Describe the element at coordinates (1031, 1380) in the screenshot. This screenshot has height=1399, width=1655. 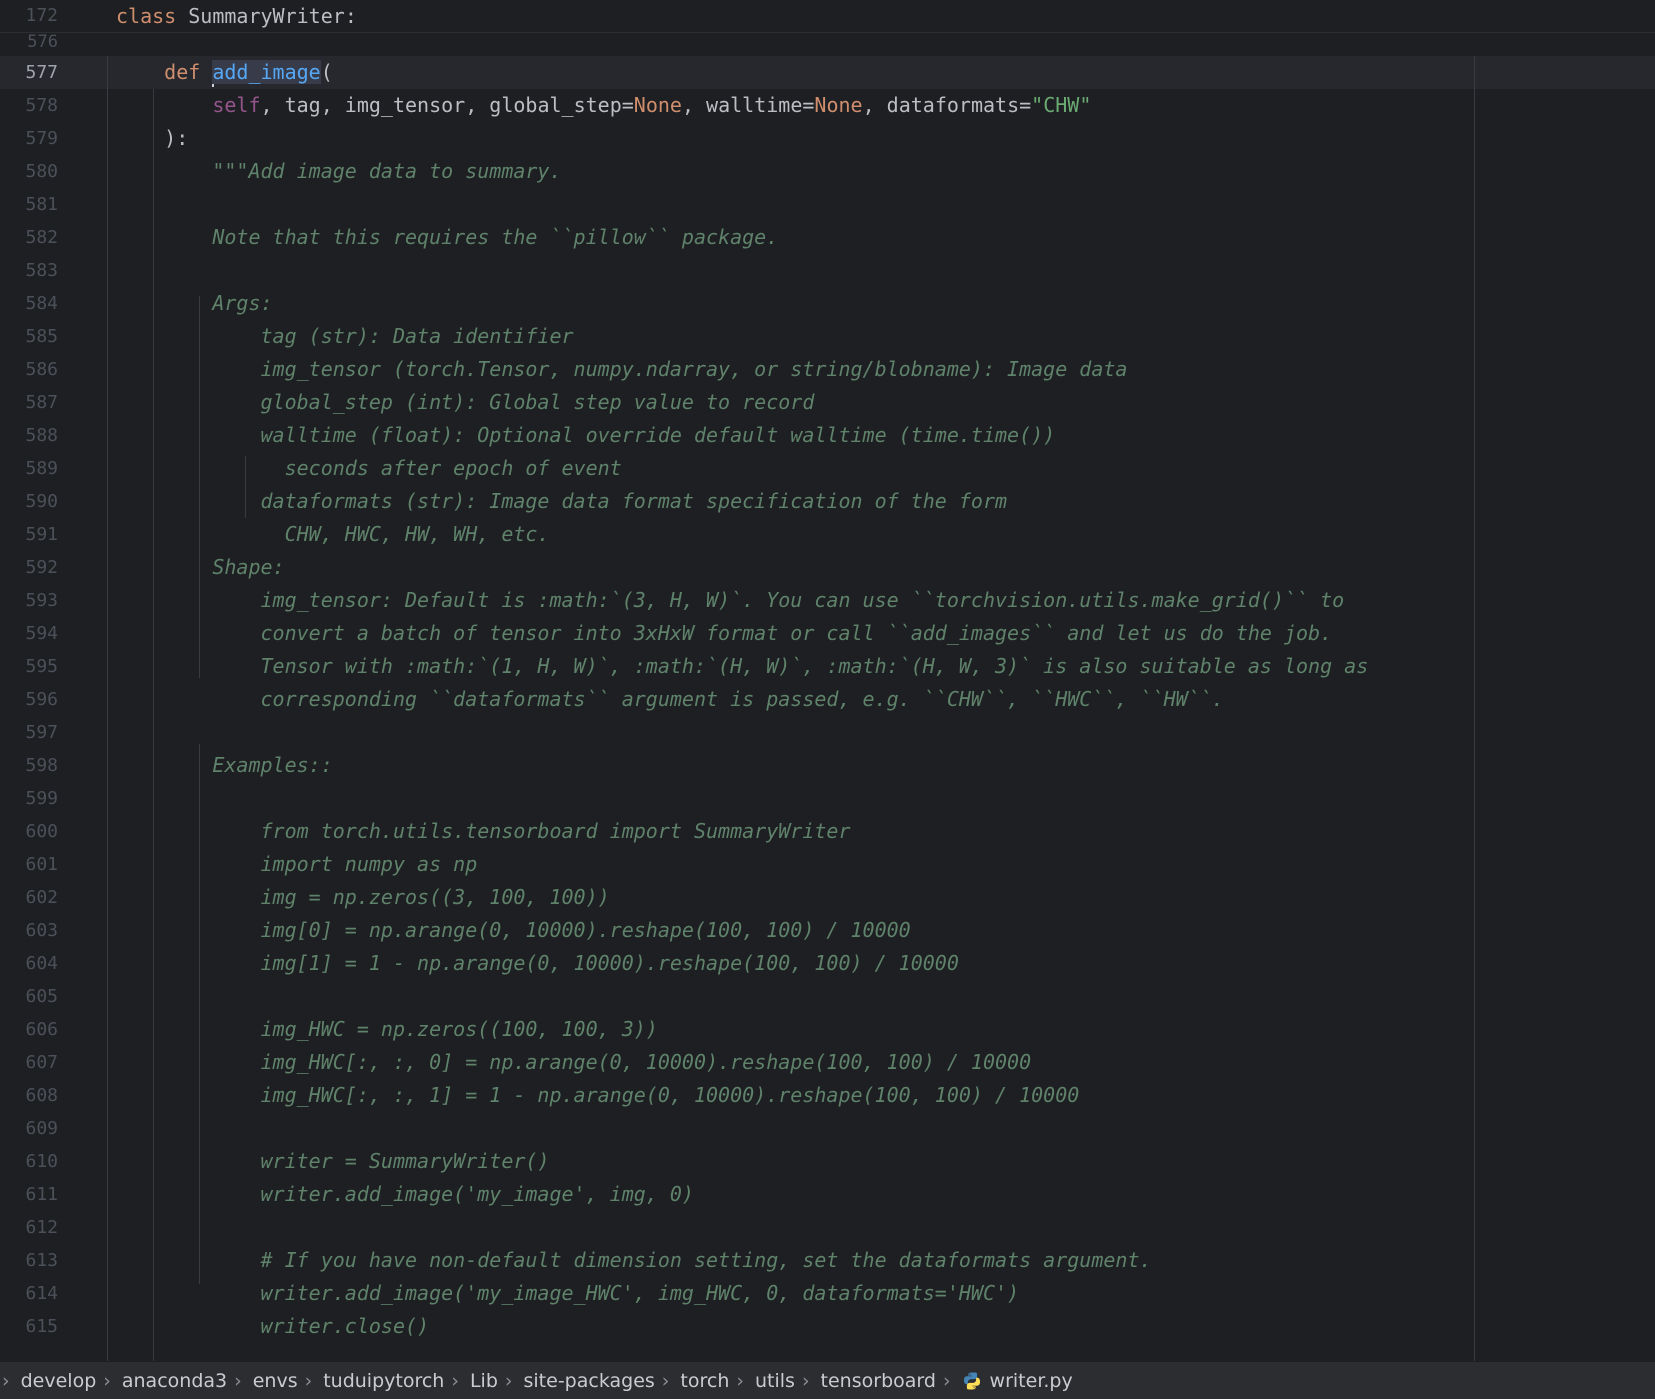
I see `breadcrumb-file-label: writer.py` at that location.